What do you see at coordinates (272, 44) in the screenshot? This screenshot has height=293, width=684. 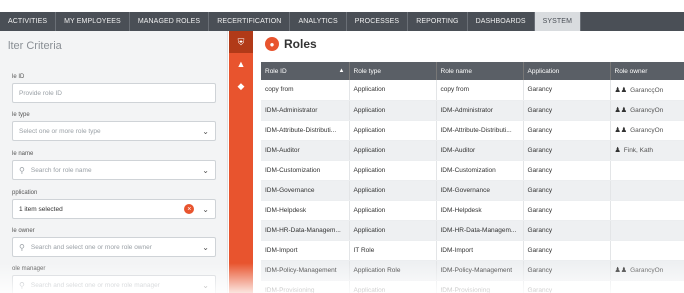 I see `roles-logo-icon: ●` at bounding box center [272, 44].